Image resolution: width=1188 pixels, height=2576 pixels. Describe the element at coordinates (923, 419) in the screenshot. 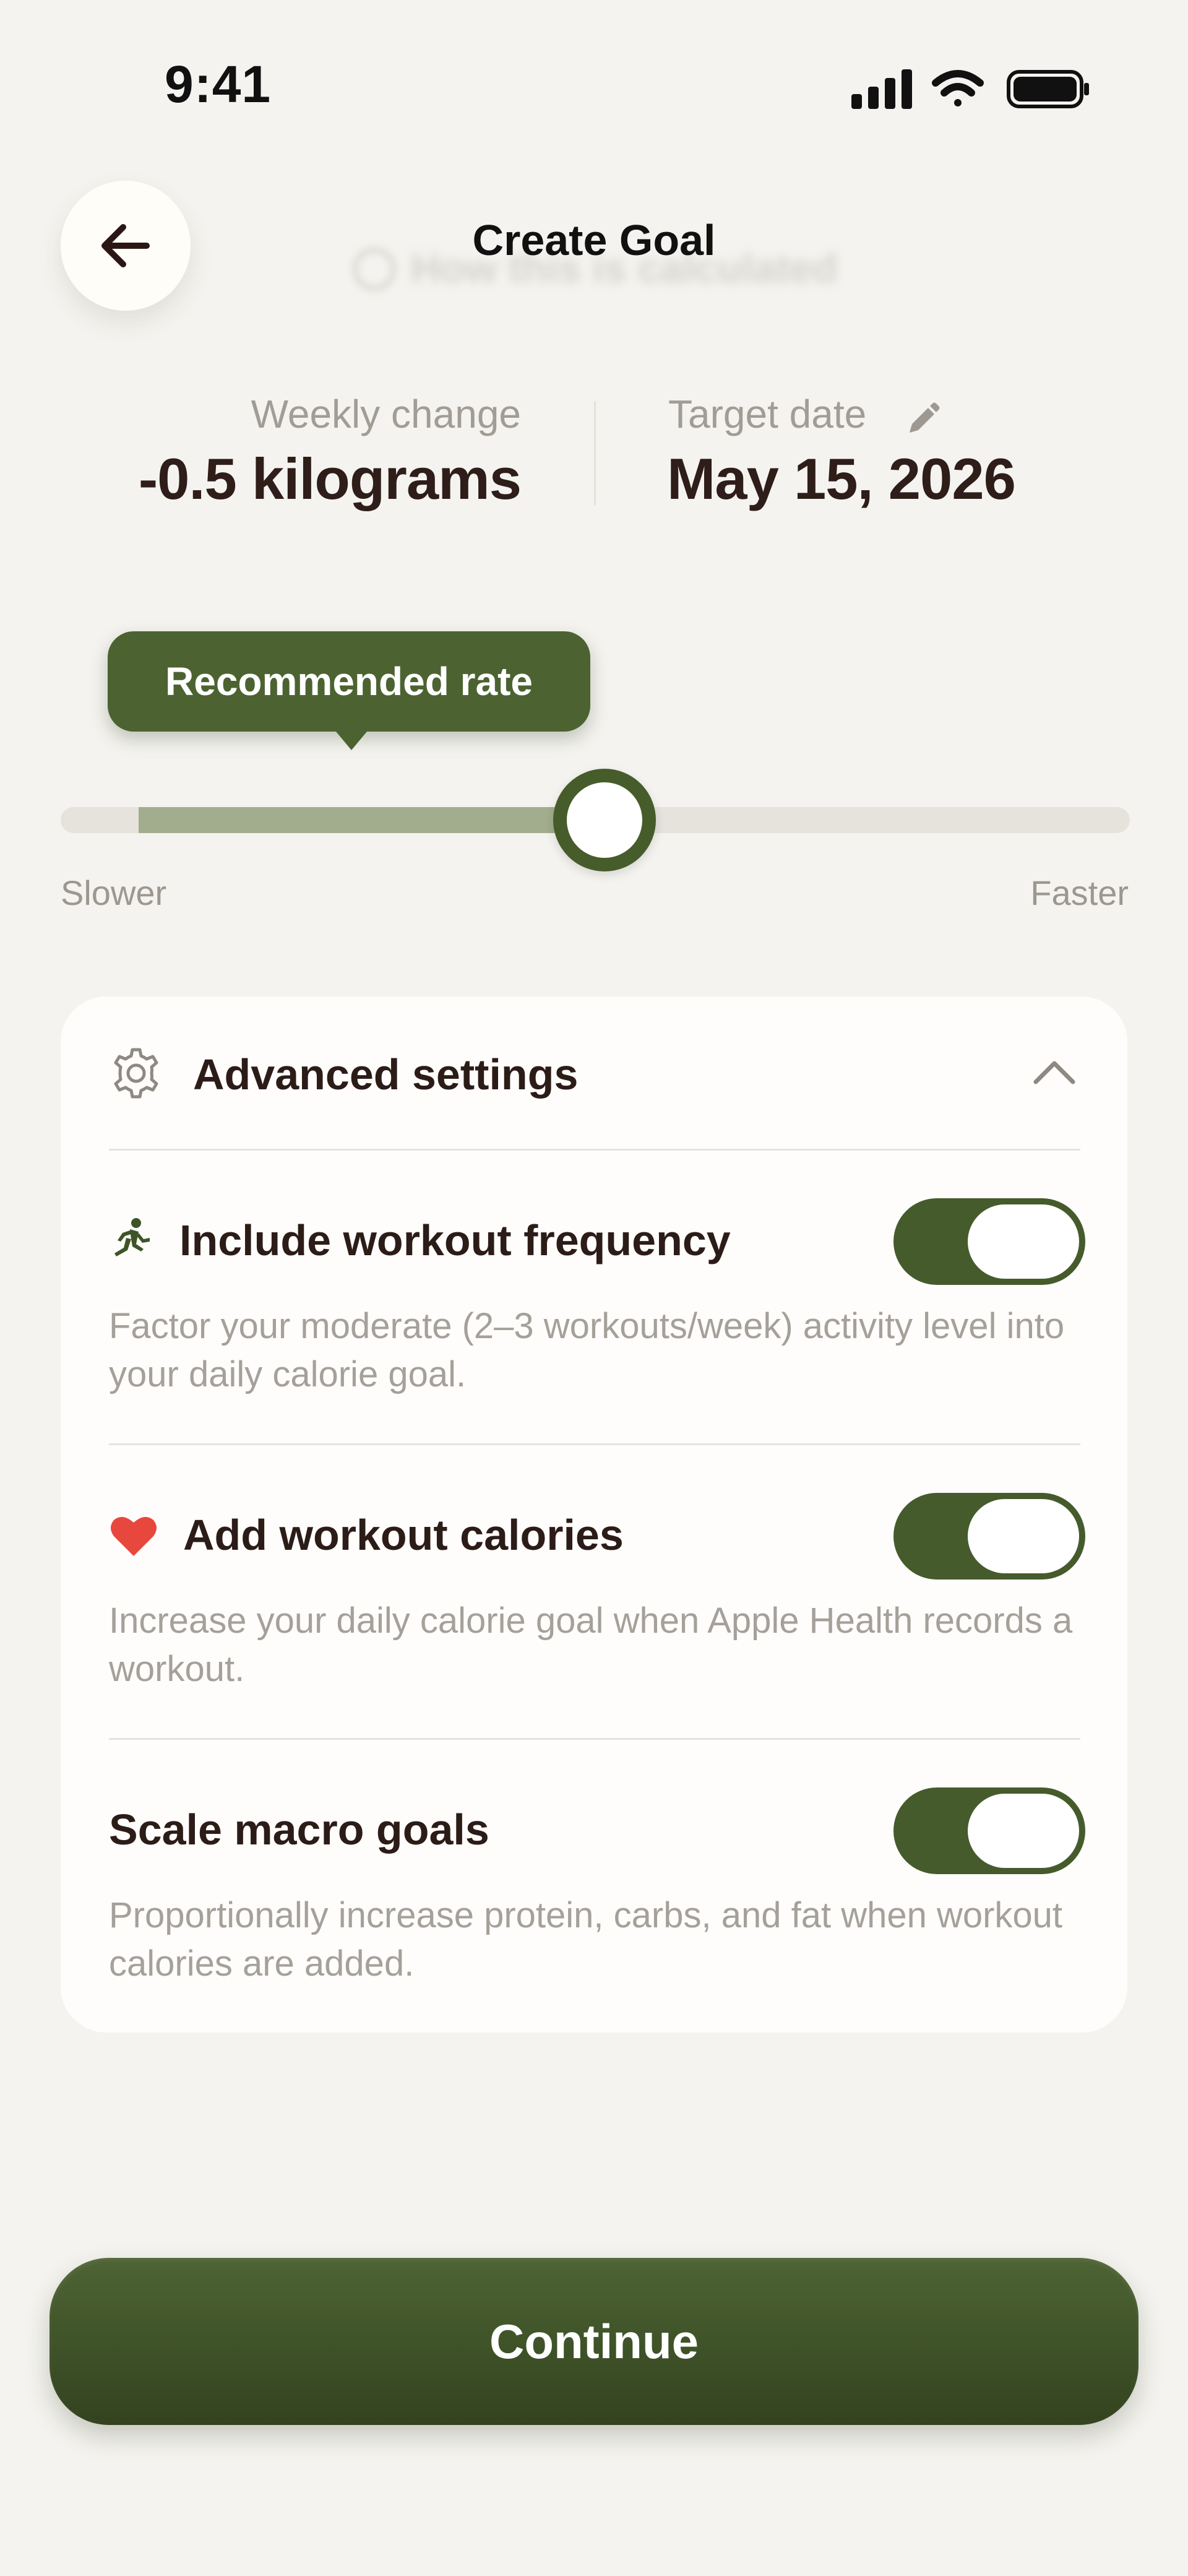

I see `pencil-icon` at that location.